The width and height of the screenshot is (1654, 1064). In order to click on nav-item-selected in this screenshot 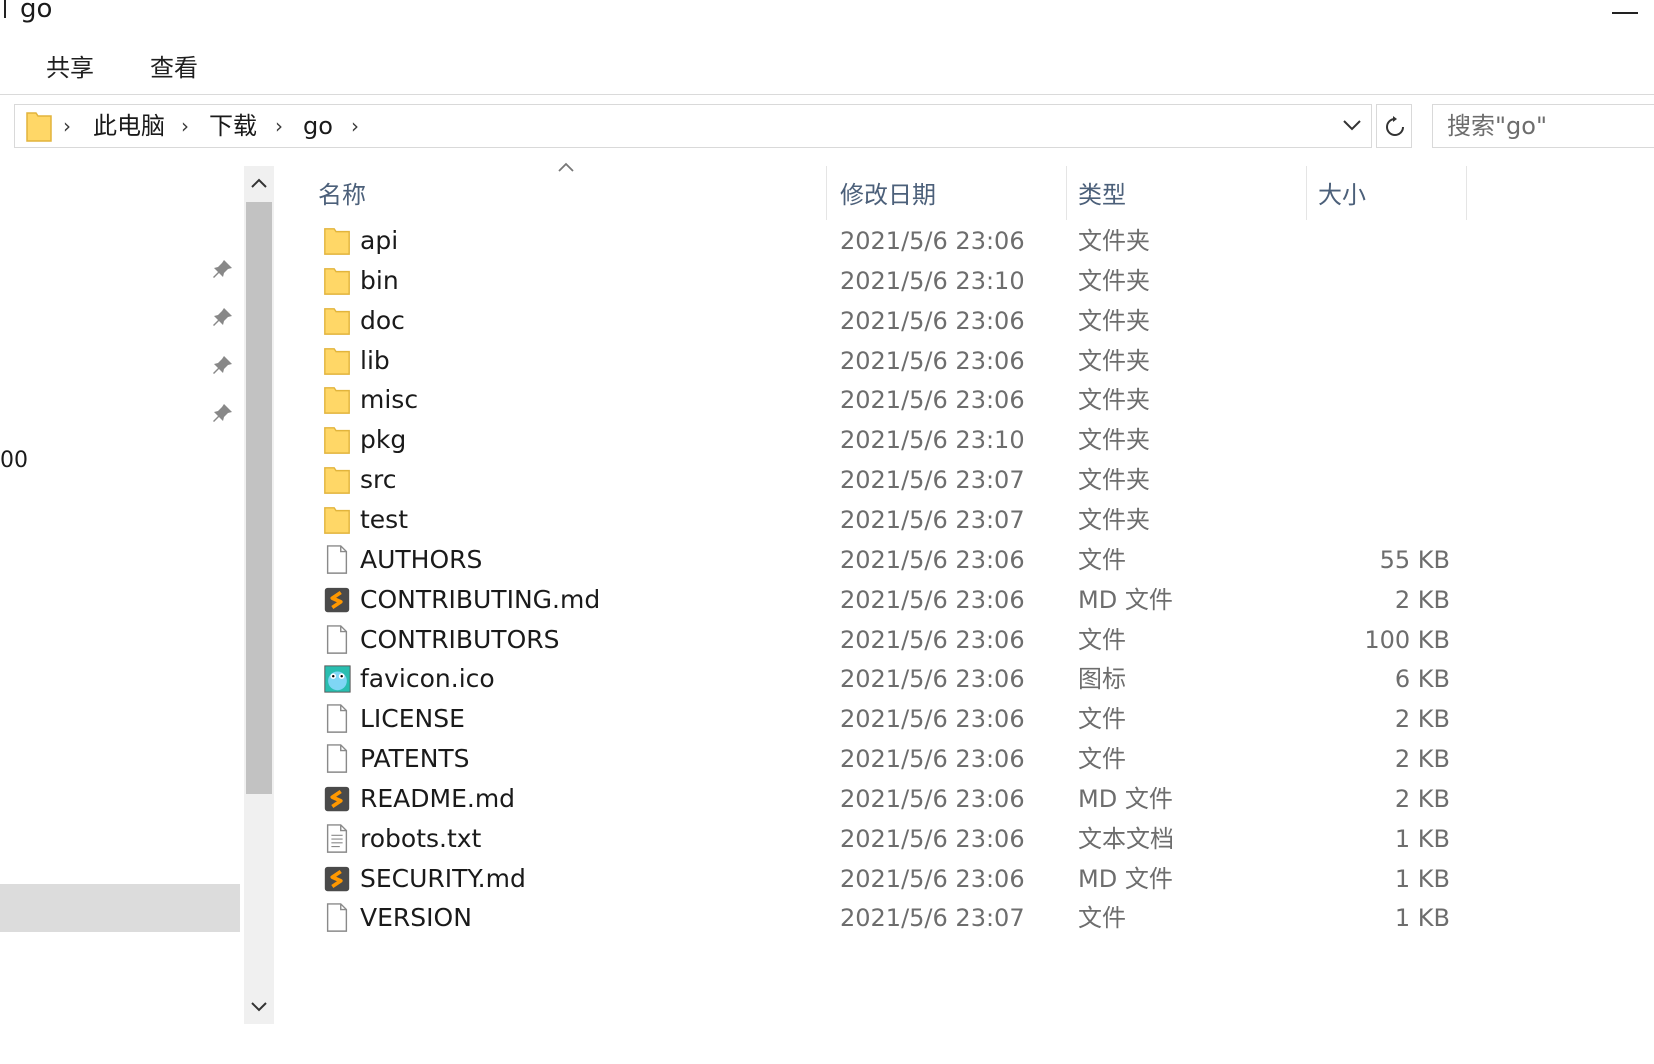, I will do `click(120, 908)`.